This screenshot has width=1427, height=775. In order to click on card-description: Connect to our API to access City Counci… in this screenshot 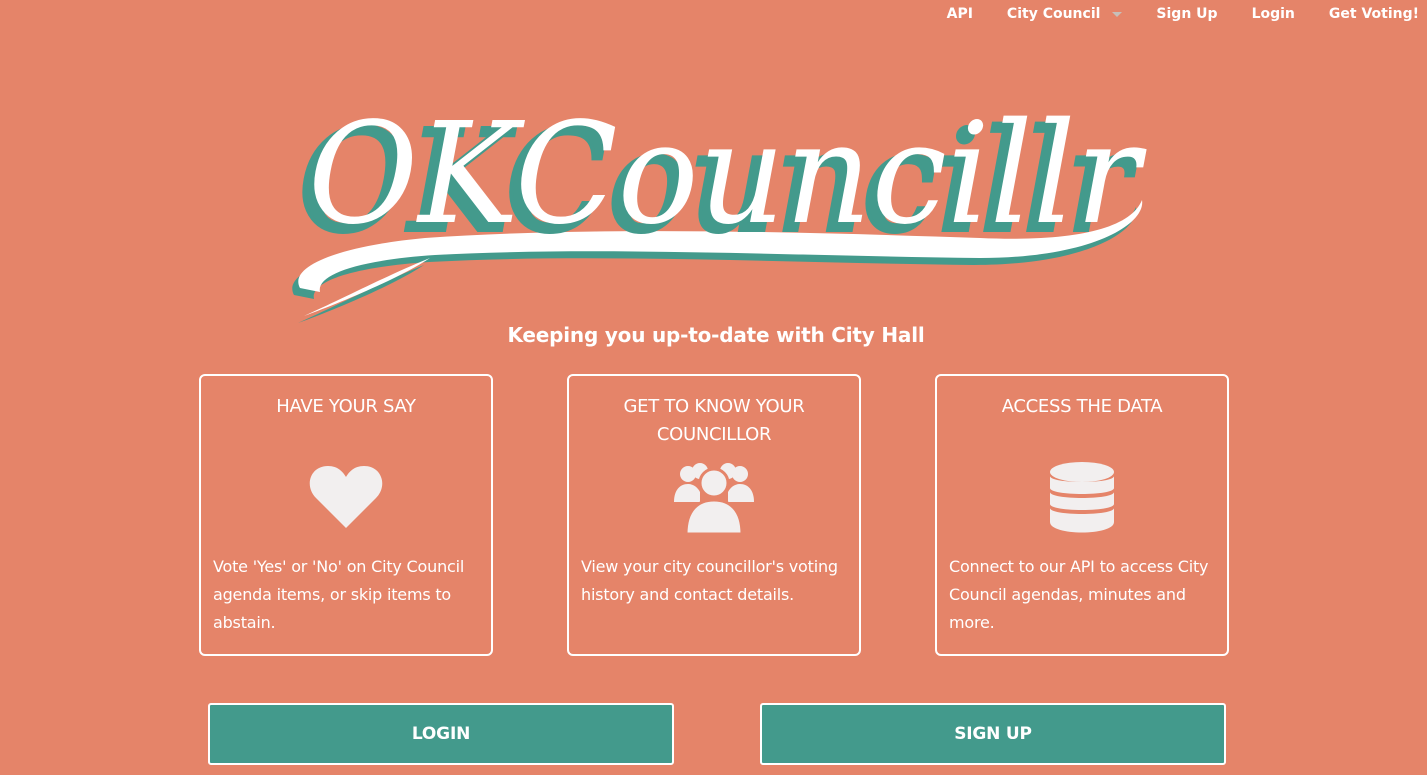, I will do `click(1079, 594)`.